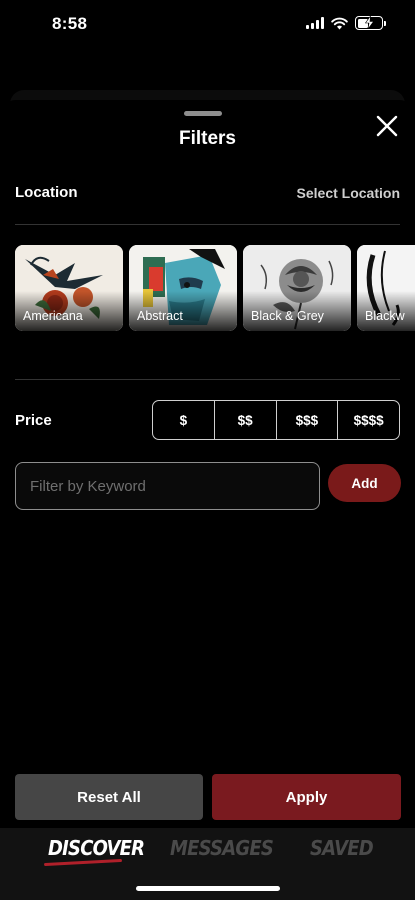  Describe the element at coordinates (33, 420) in the screenshot. I see `price-label: Price` at that location.